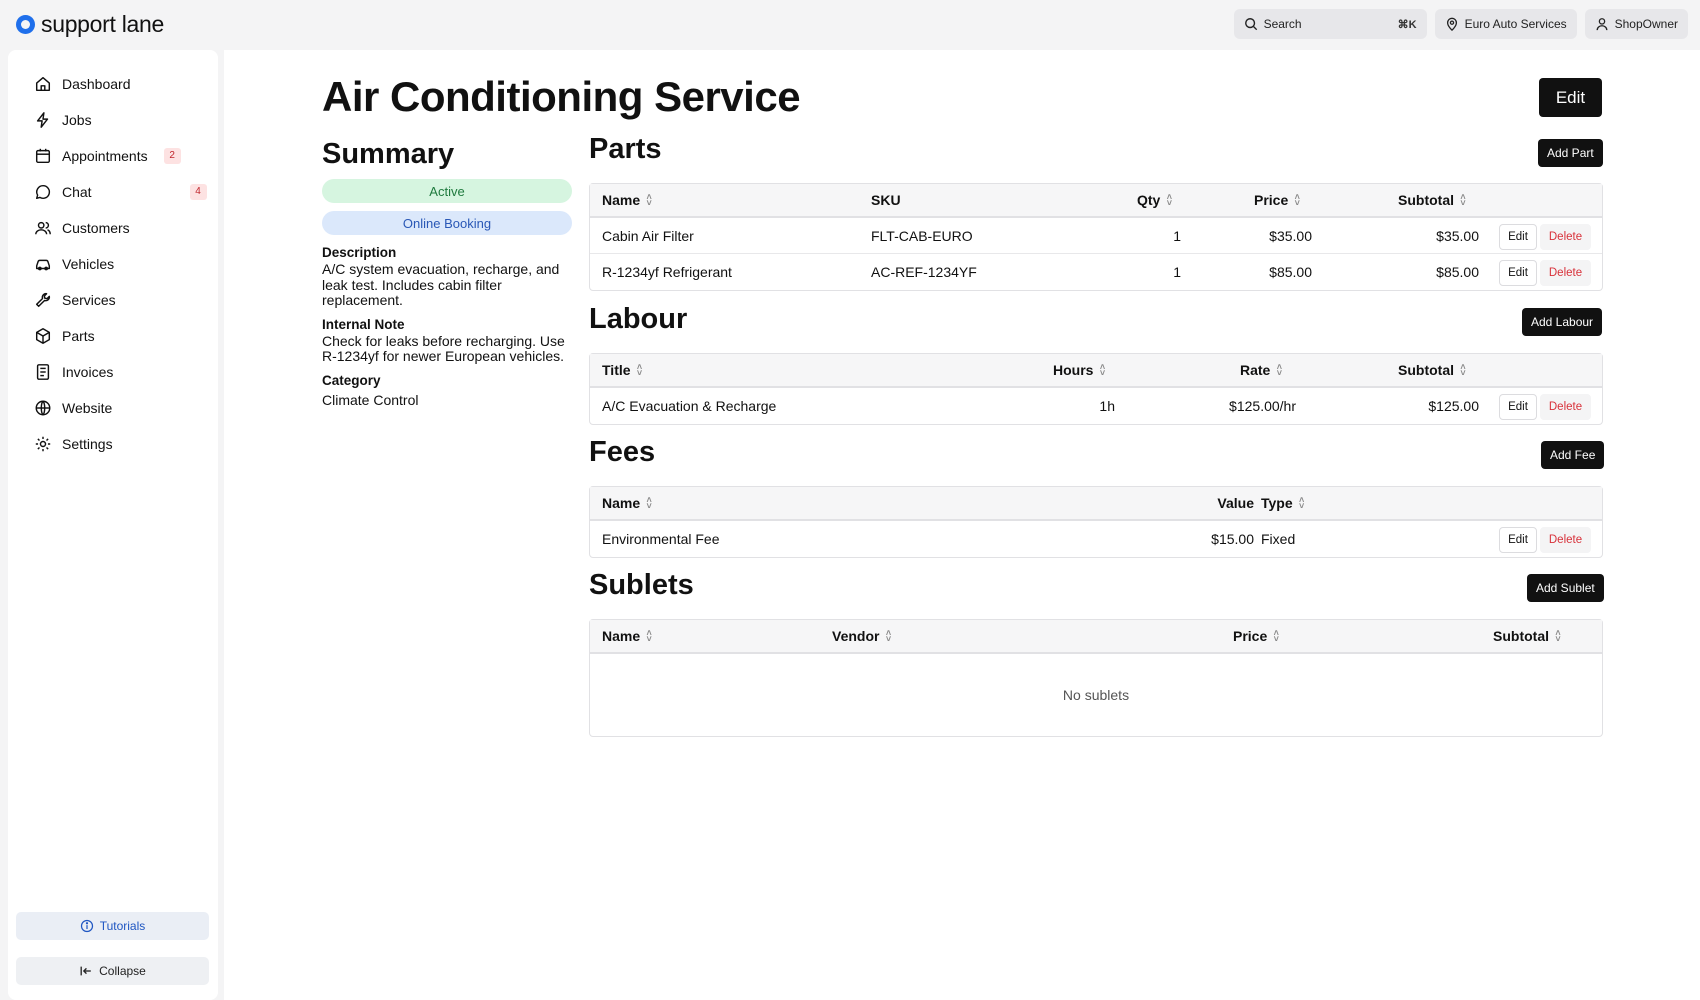 This screenshot has width=1700, height=1000. Describe the element at coordinates (1155, 200) in the screenshot. I see `column-header-qty: Qty ˄ ˅` at that location.